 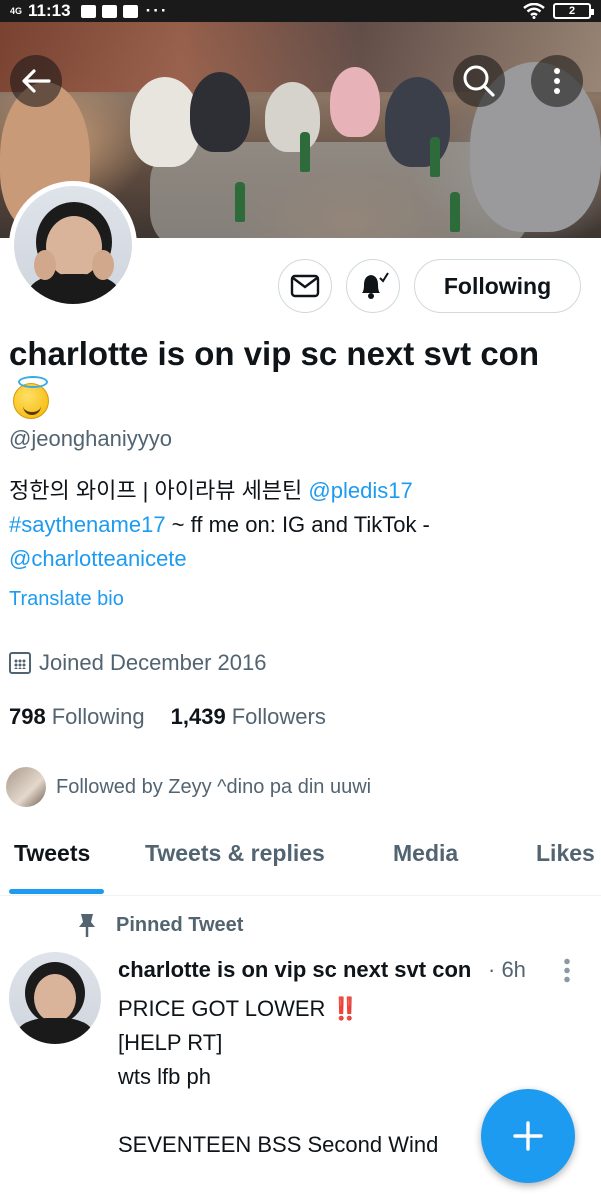 What do you see at coordinates (27, 716) in the screenshot?
I see `following-count: 798` at bounding box center [27, 716].